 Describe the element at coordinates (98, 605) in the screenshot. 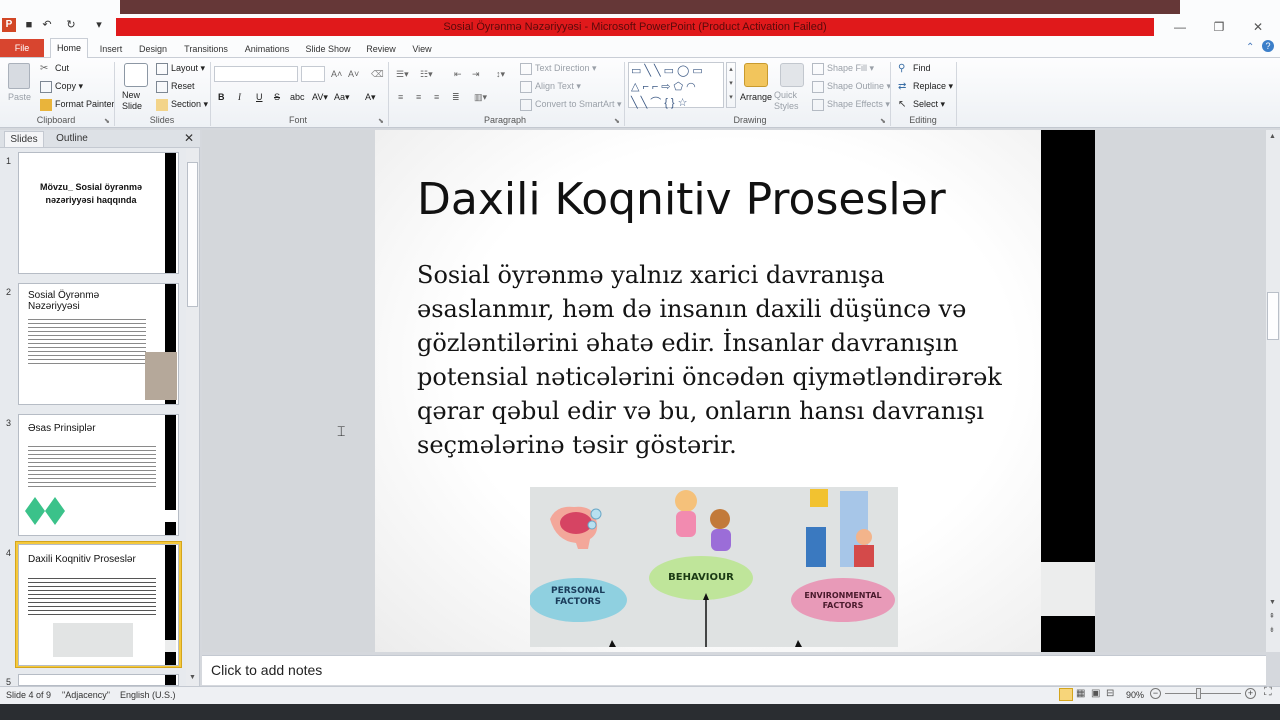

I see `slide-thumbnail-4: Daxili Koqnitiv Proseslər` at that location.